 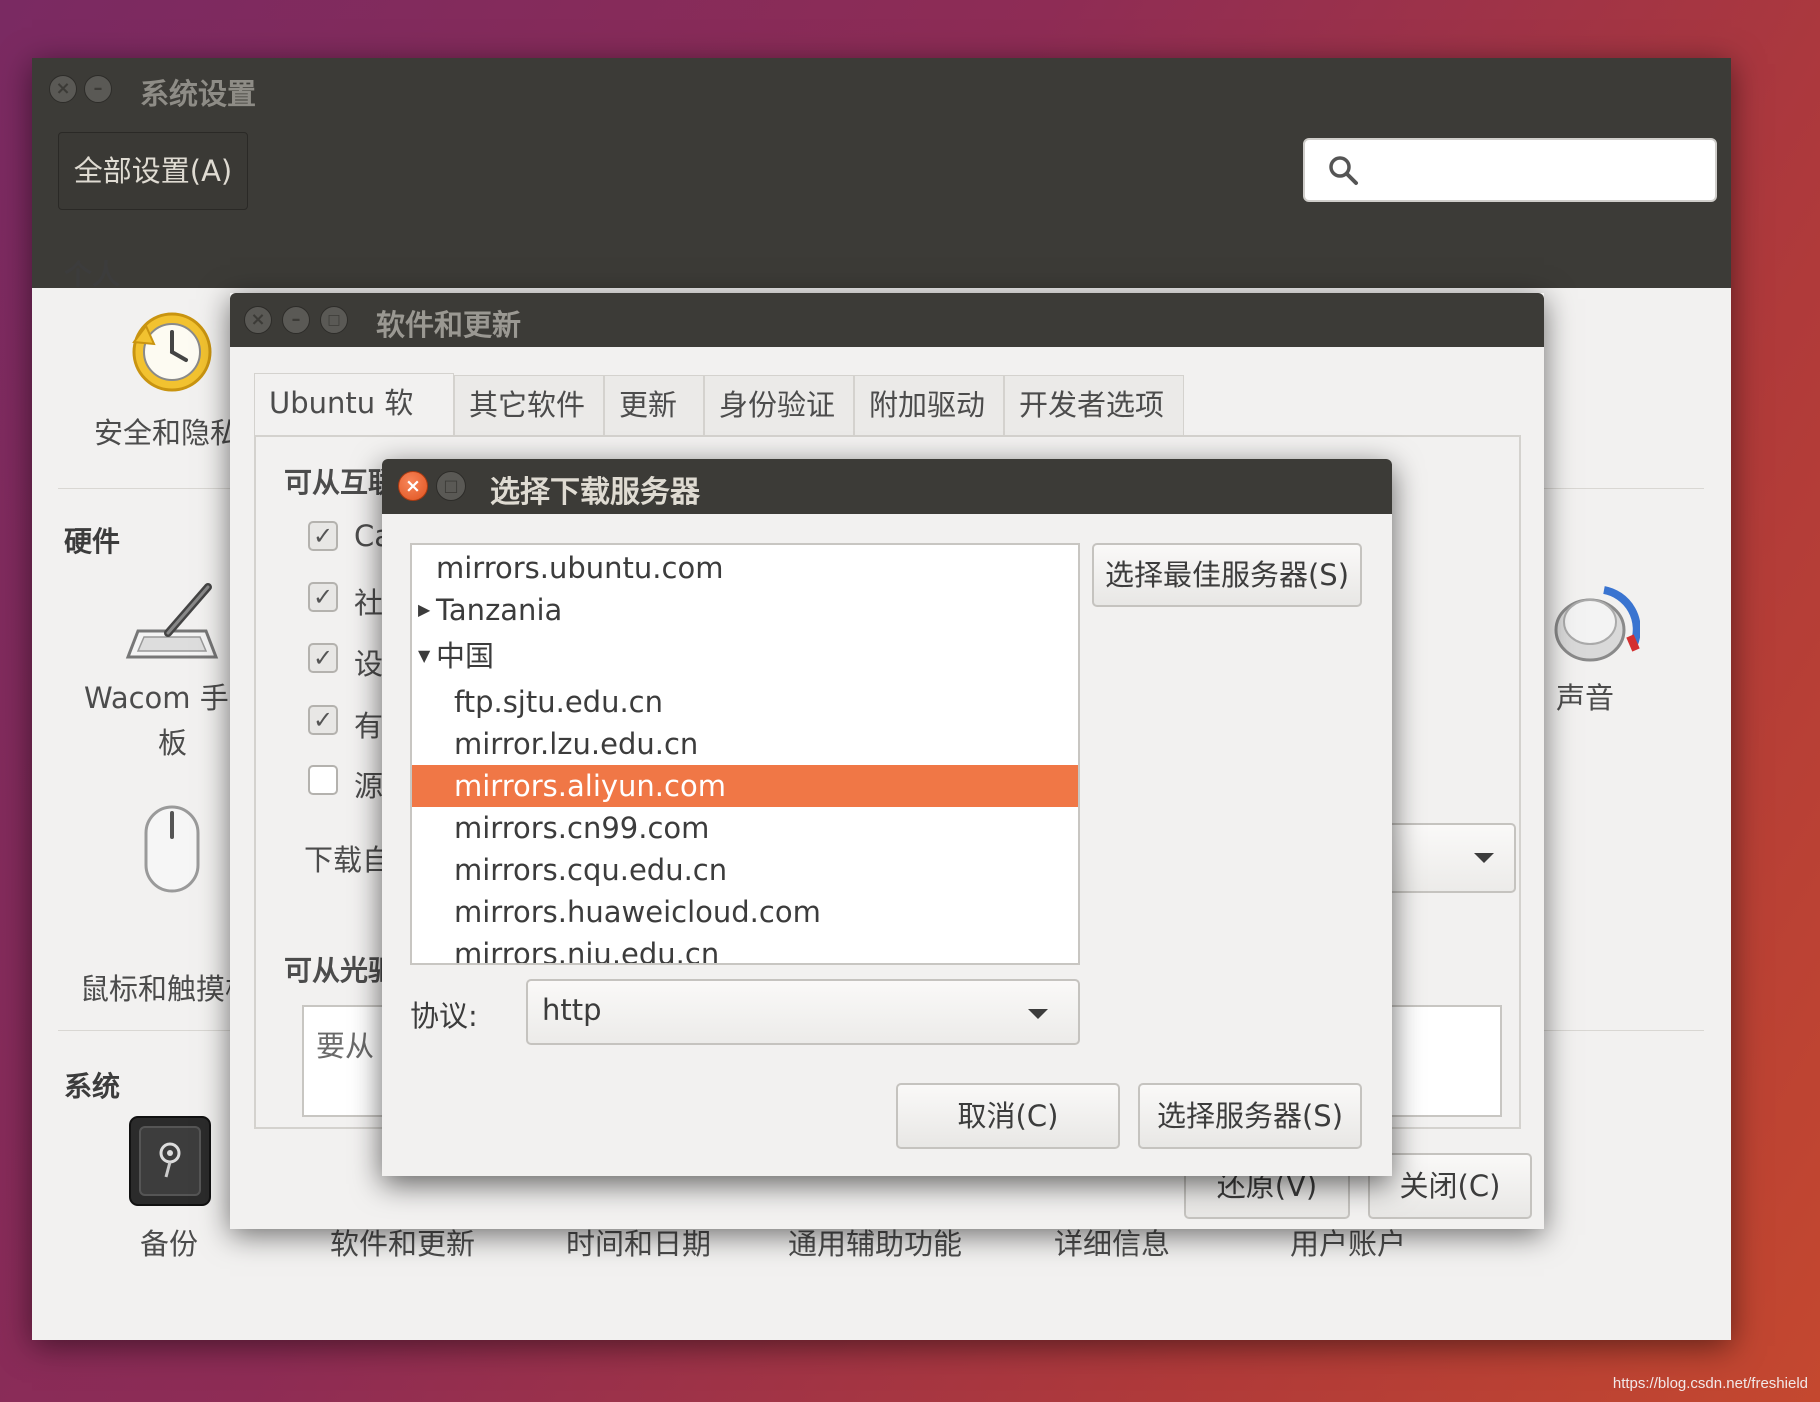 What do you see at coordinates (444, 1016) in the screenshot?
I see `protocol-label: 协议:` at bounding box center [444, 1016].